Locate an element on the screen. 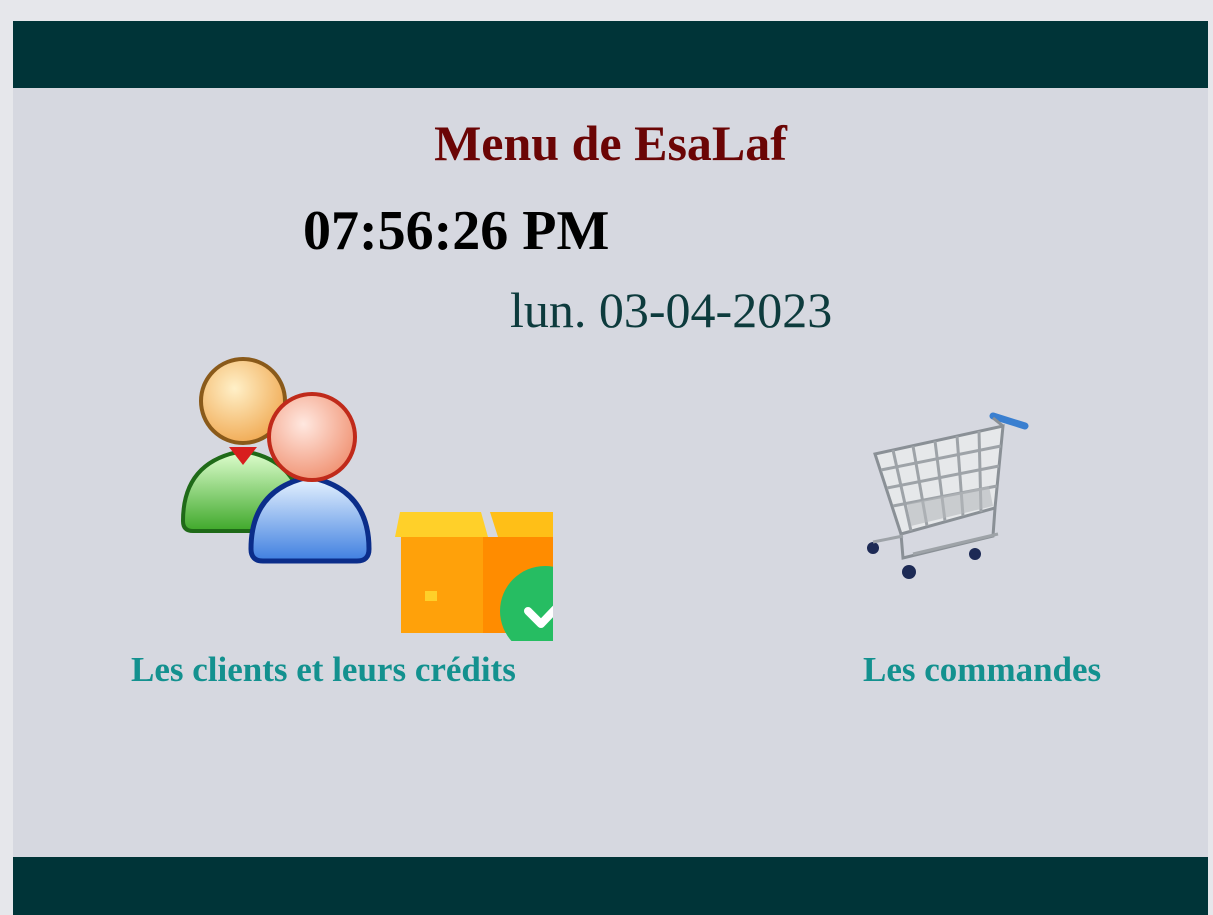 The height and width of the screenshot is (915, 1213). clock-date: lun. 03-04-2023 is located at coordinates (671, 310).